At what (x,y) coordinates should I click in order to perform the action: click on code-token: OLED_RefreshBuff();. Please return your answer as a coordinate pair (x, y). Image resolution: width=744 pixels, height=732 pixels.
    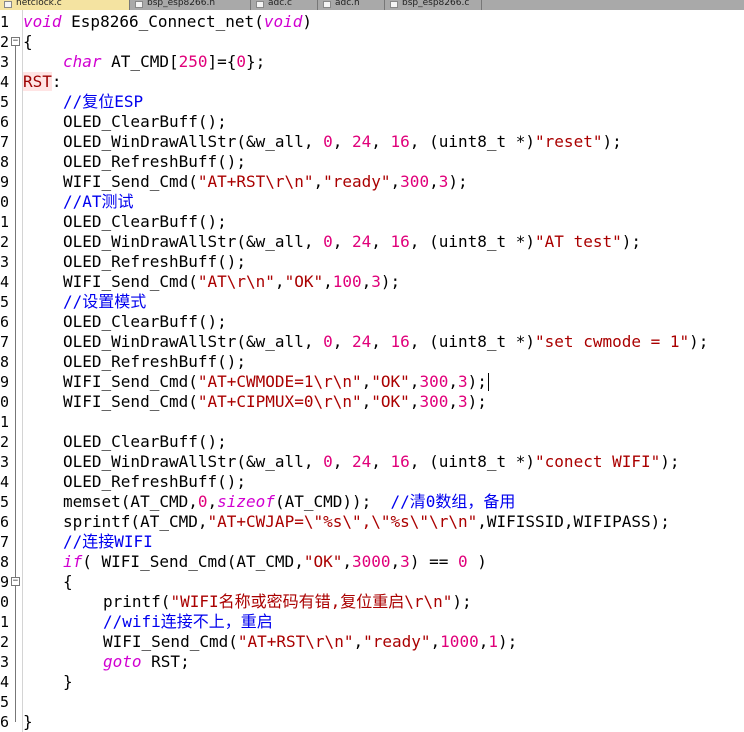
    Looking at the image, I should click on (155, 261).